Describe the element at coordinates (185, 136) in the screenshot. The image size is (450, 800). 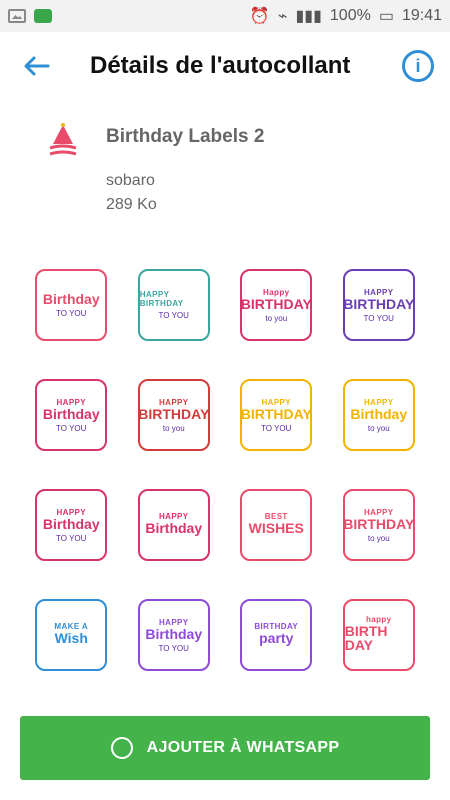
I see `pack-title: Birthday Labels 2` at that location.